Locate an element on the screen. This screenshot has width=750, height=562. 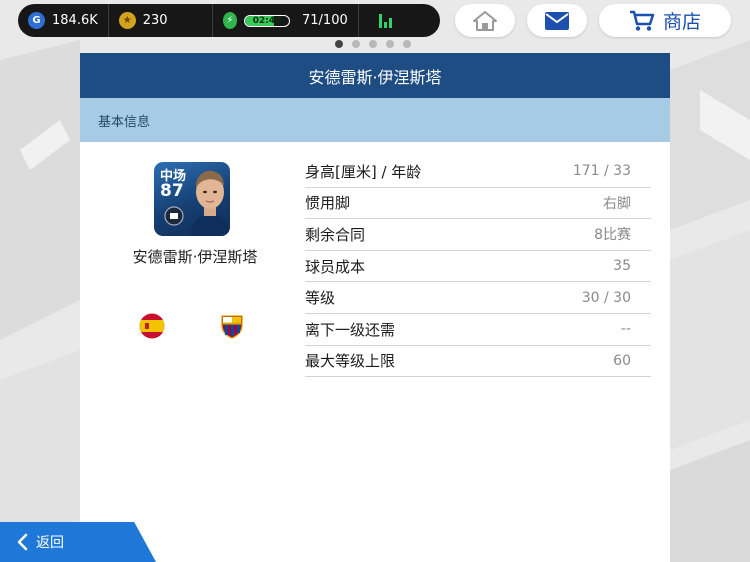
stat-label: 剩余合同 is located at coordinates (335, 234).